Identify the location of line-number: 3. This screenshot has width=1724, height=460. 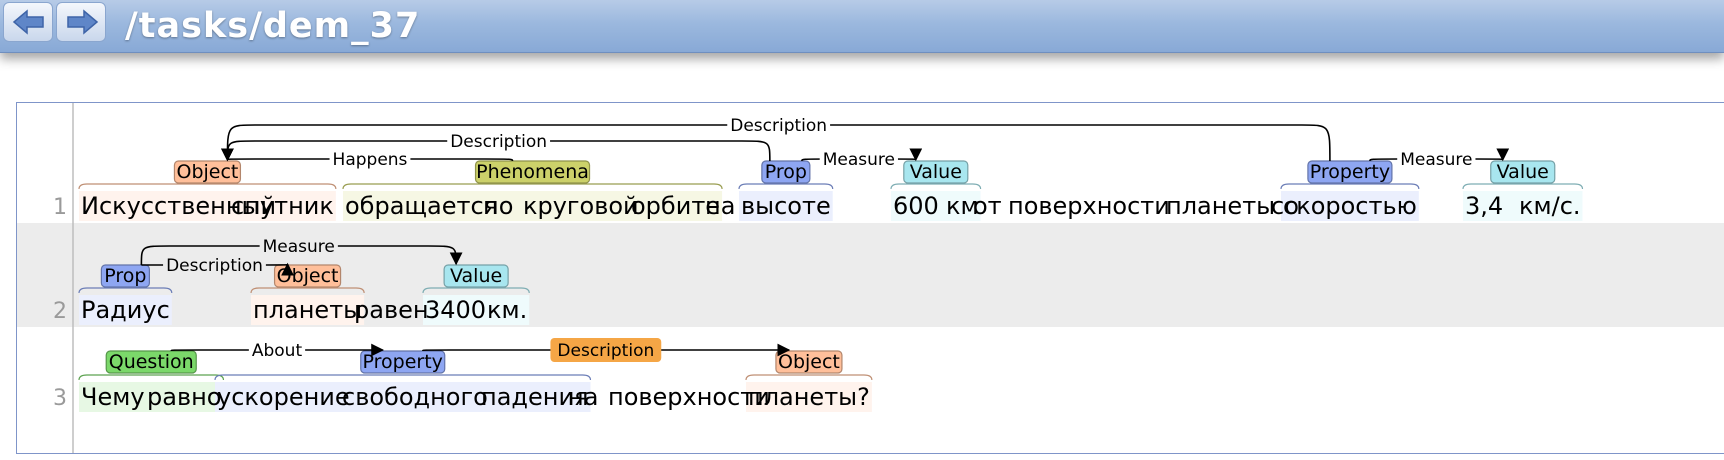
(60, 398).